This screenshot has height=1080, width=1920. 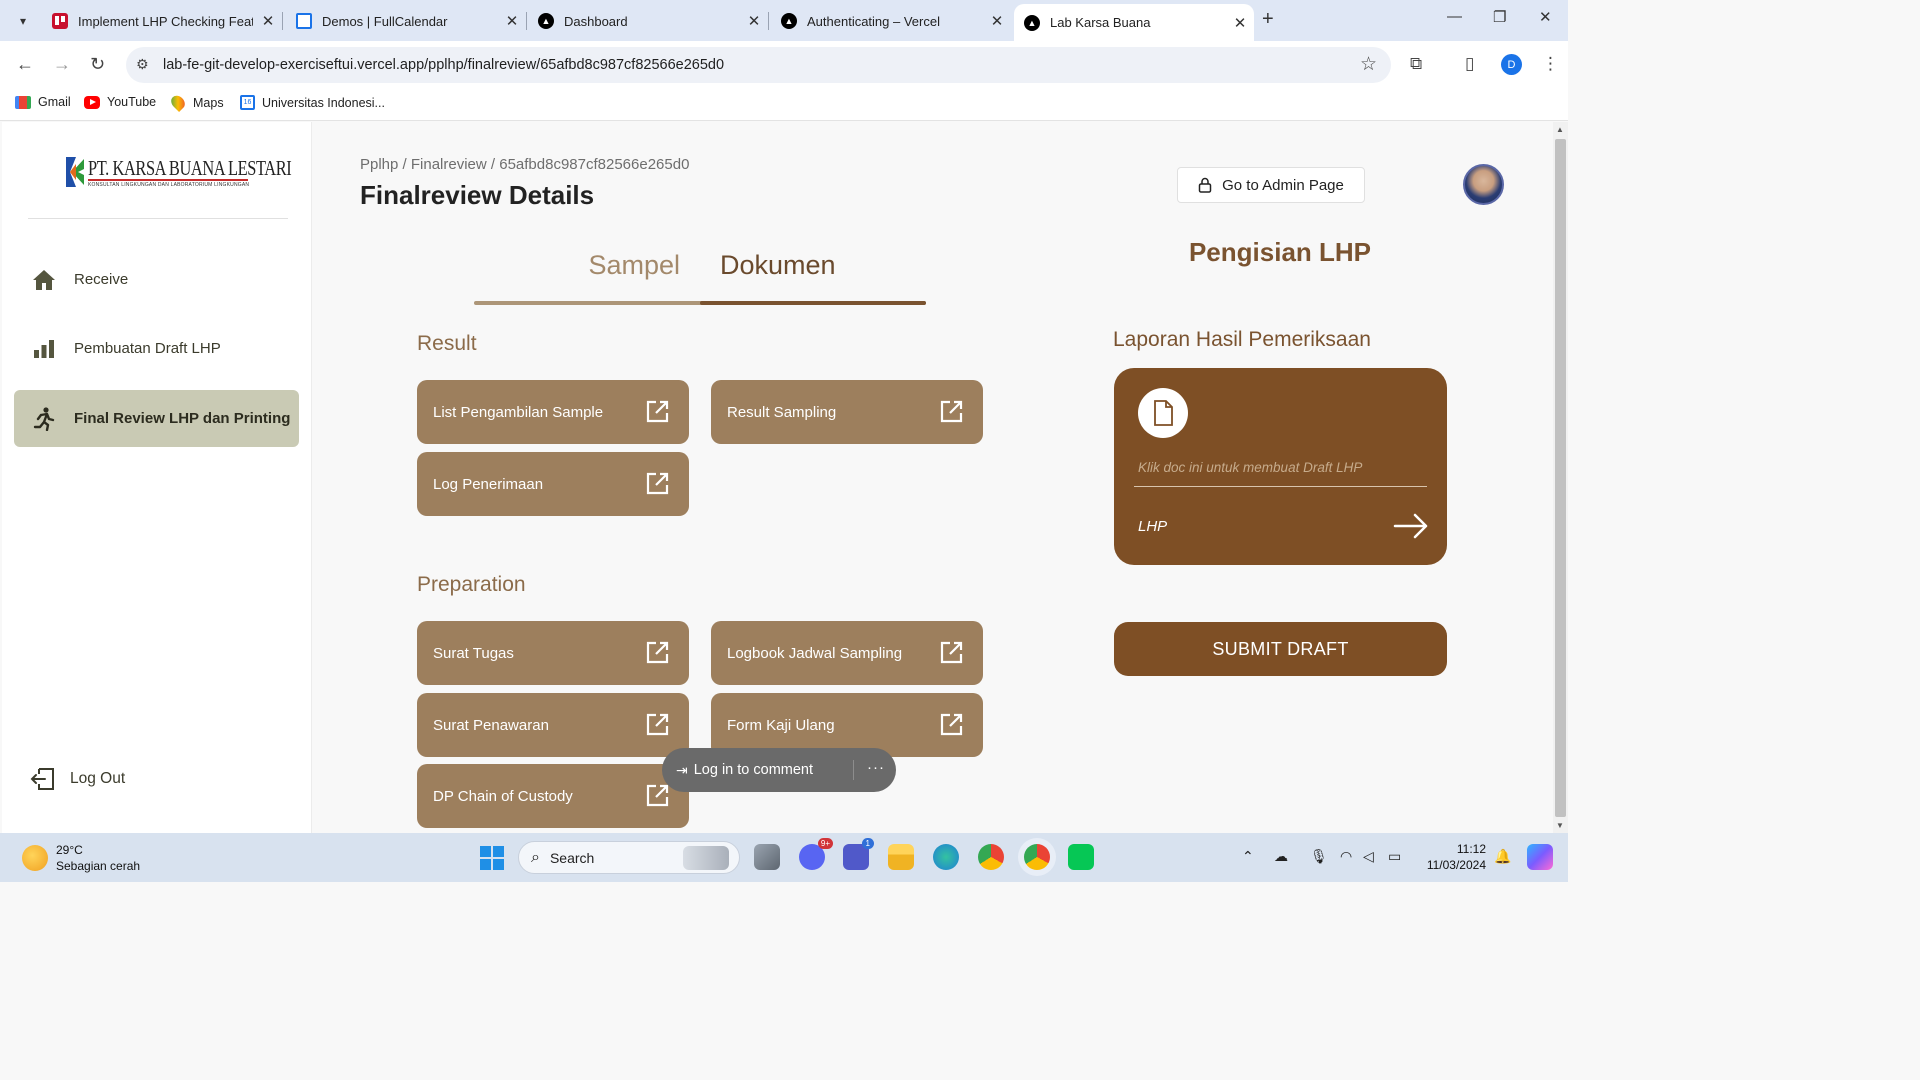 I want to click on teams-icon: 1, so click(x=858, y=854).